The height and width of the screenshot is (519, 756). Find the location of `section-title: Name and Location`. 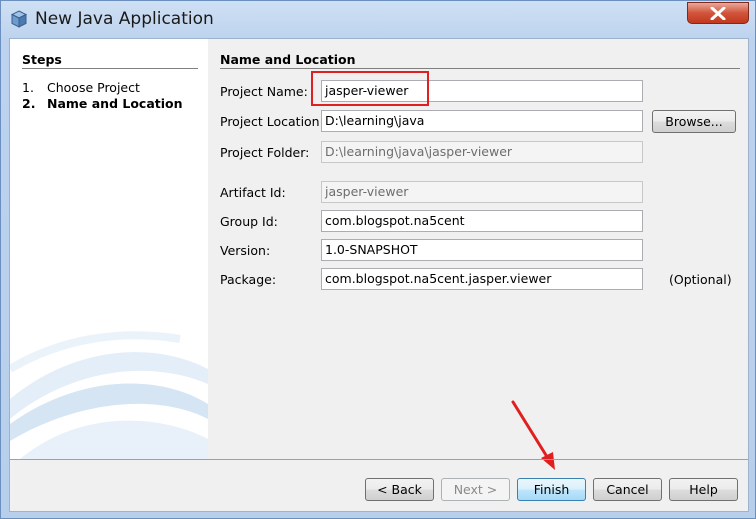

section-title: Name and Location is located at coordinates (288, 59).